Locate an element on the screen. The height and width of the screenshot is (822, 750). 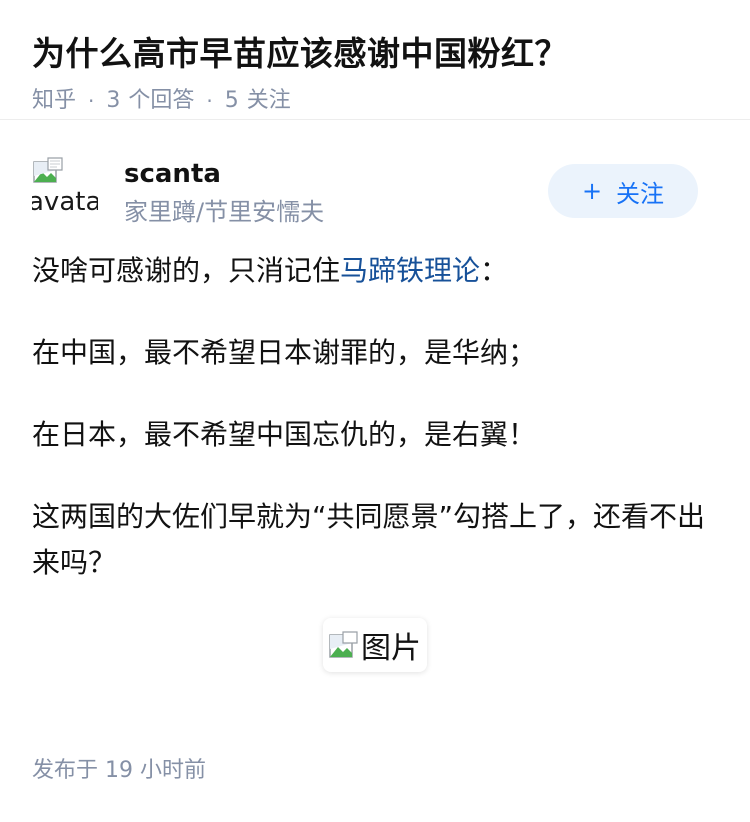
author-name: scanta is located at coordinates (172, 174).